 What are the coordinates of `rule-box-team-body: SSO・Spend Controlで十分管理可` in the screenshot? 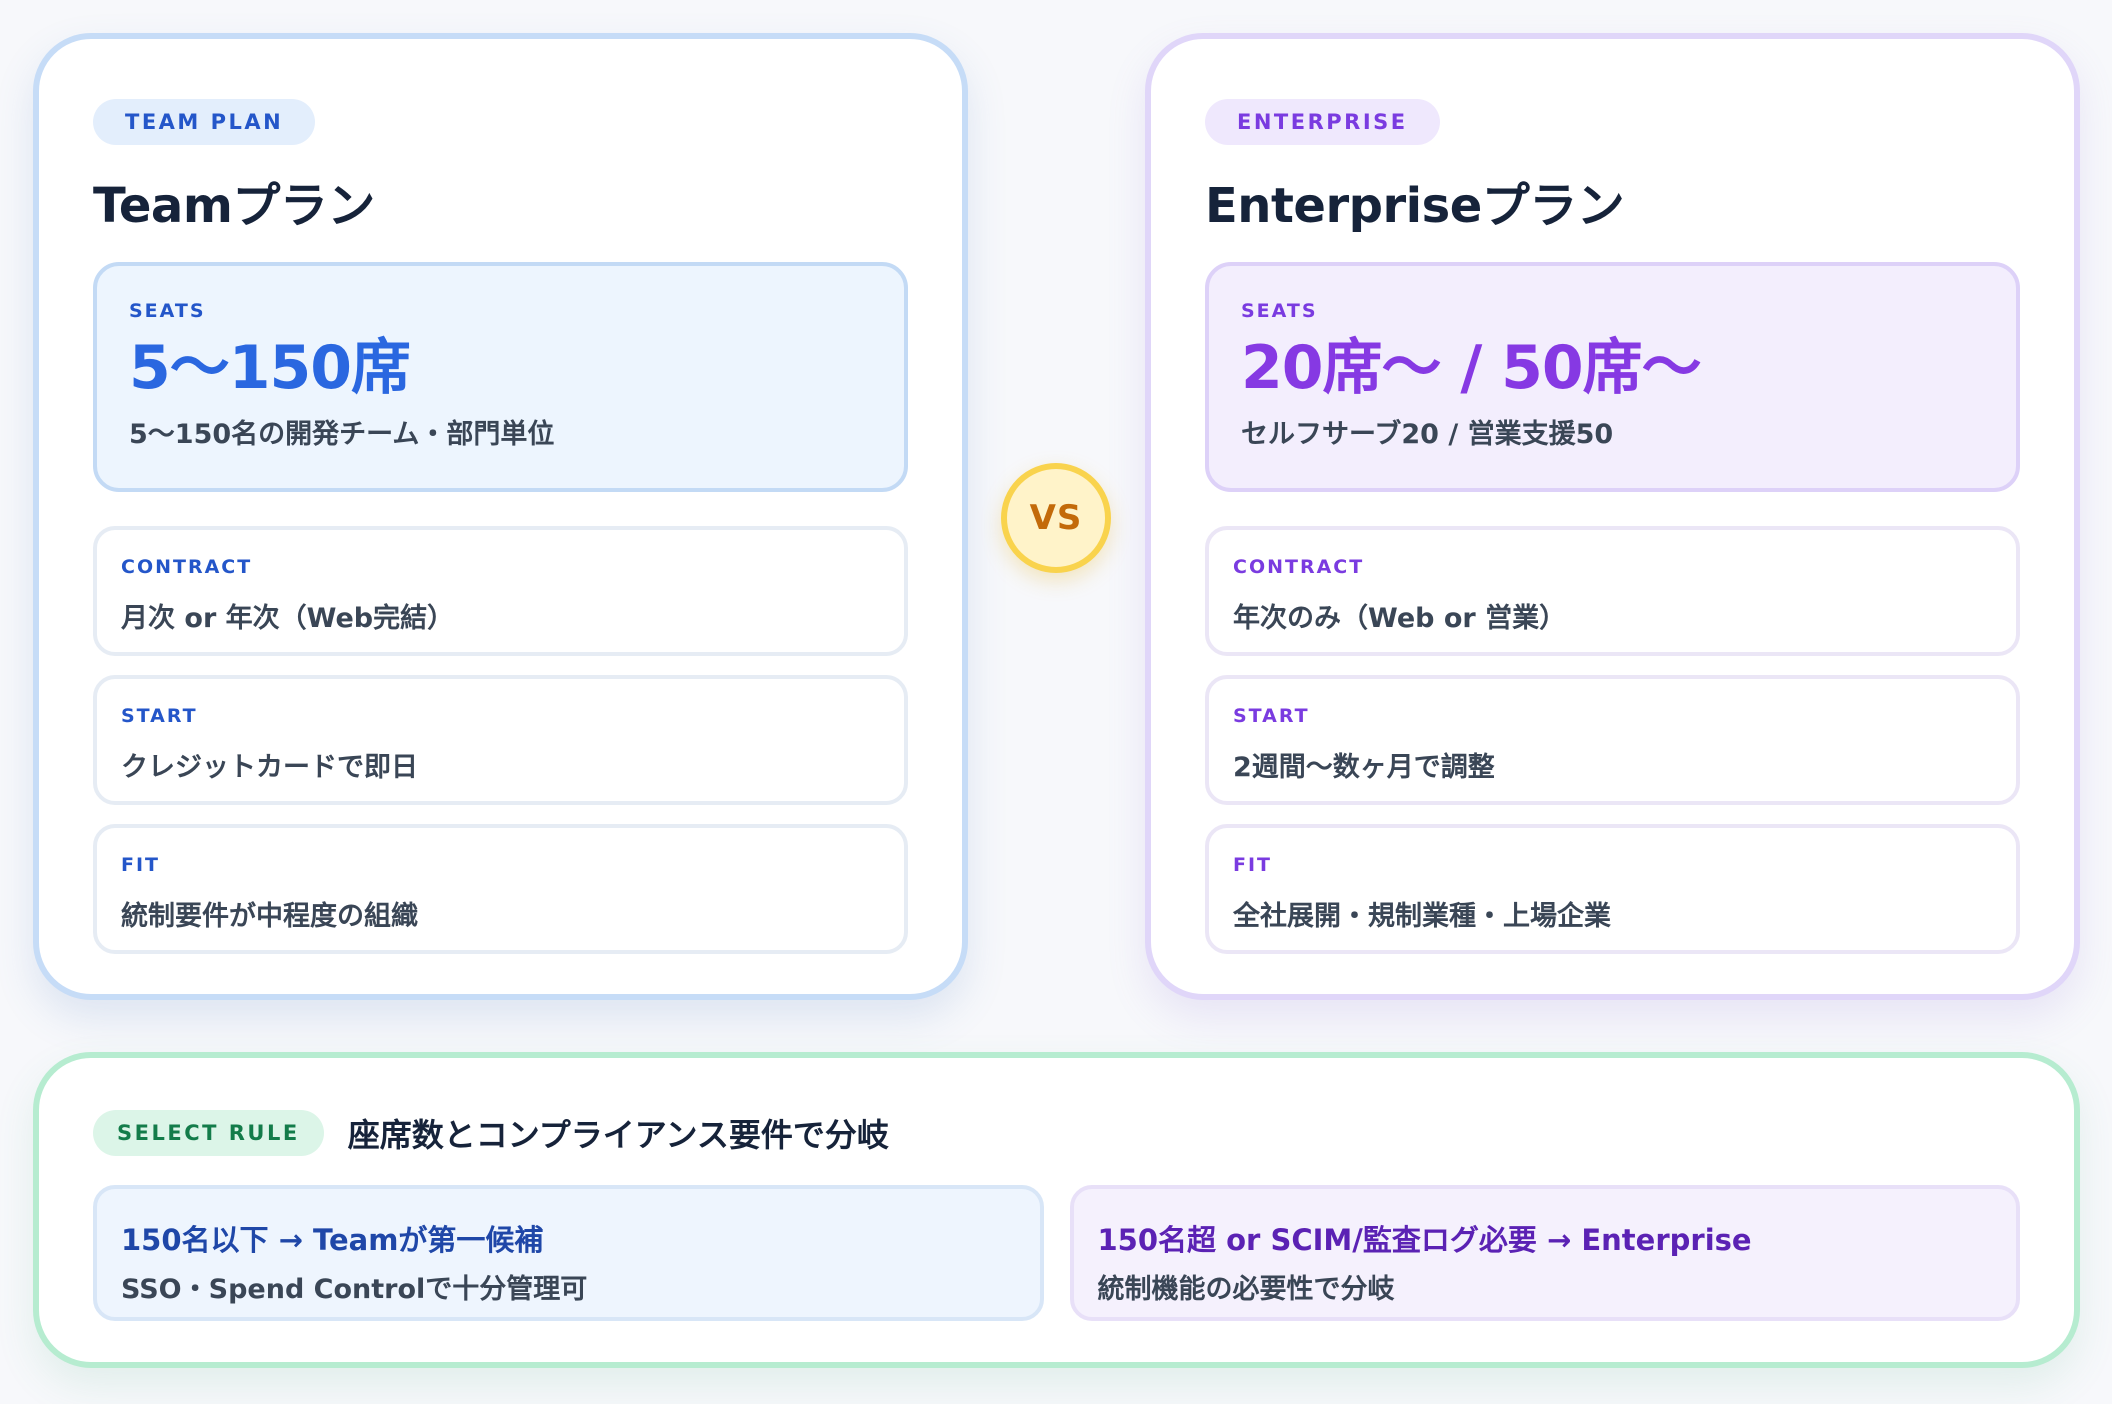 It's located at (354, 1289).